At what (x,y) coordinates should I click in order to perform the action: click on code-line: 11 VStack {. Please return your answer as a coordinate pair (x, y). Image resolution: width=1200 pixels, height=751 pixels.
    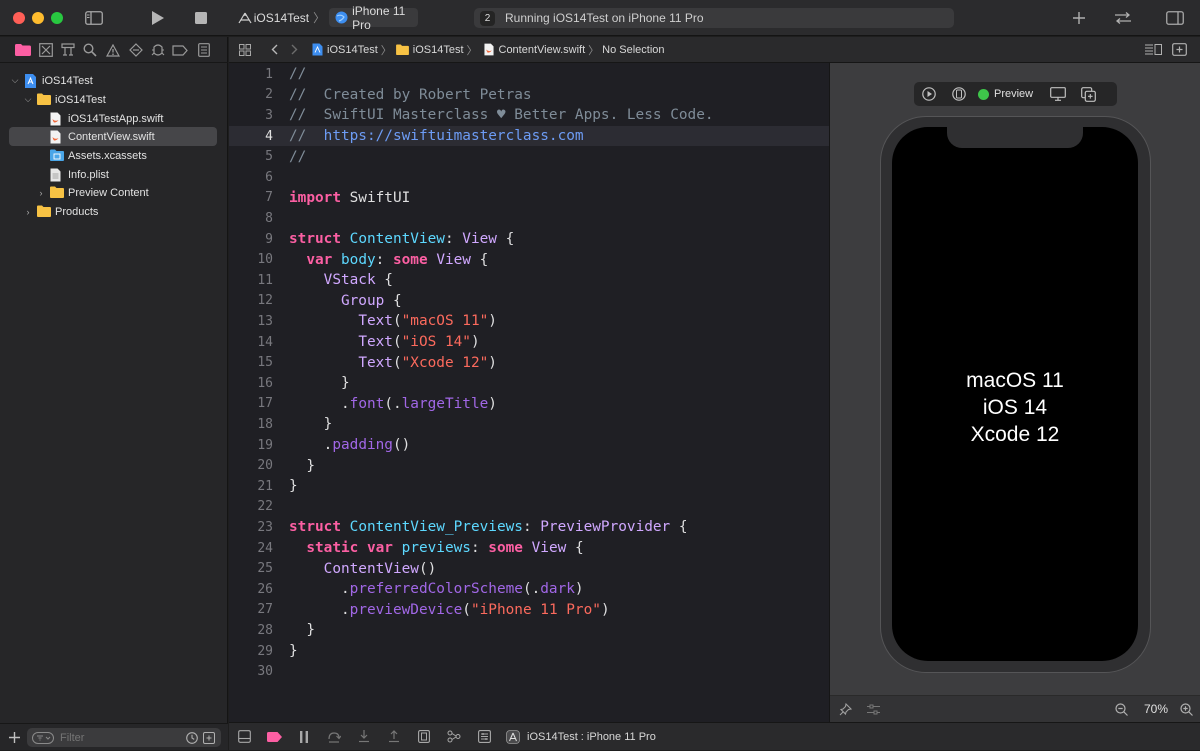
    Looking at the image, I should click on (529, 280).